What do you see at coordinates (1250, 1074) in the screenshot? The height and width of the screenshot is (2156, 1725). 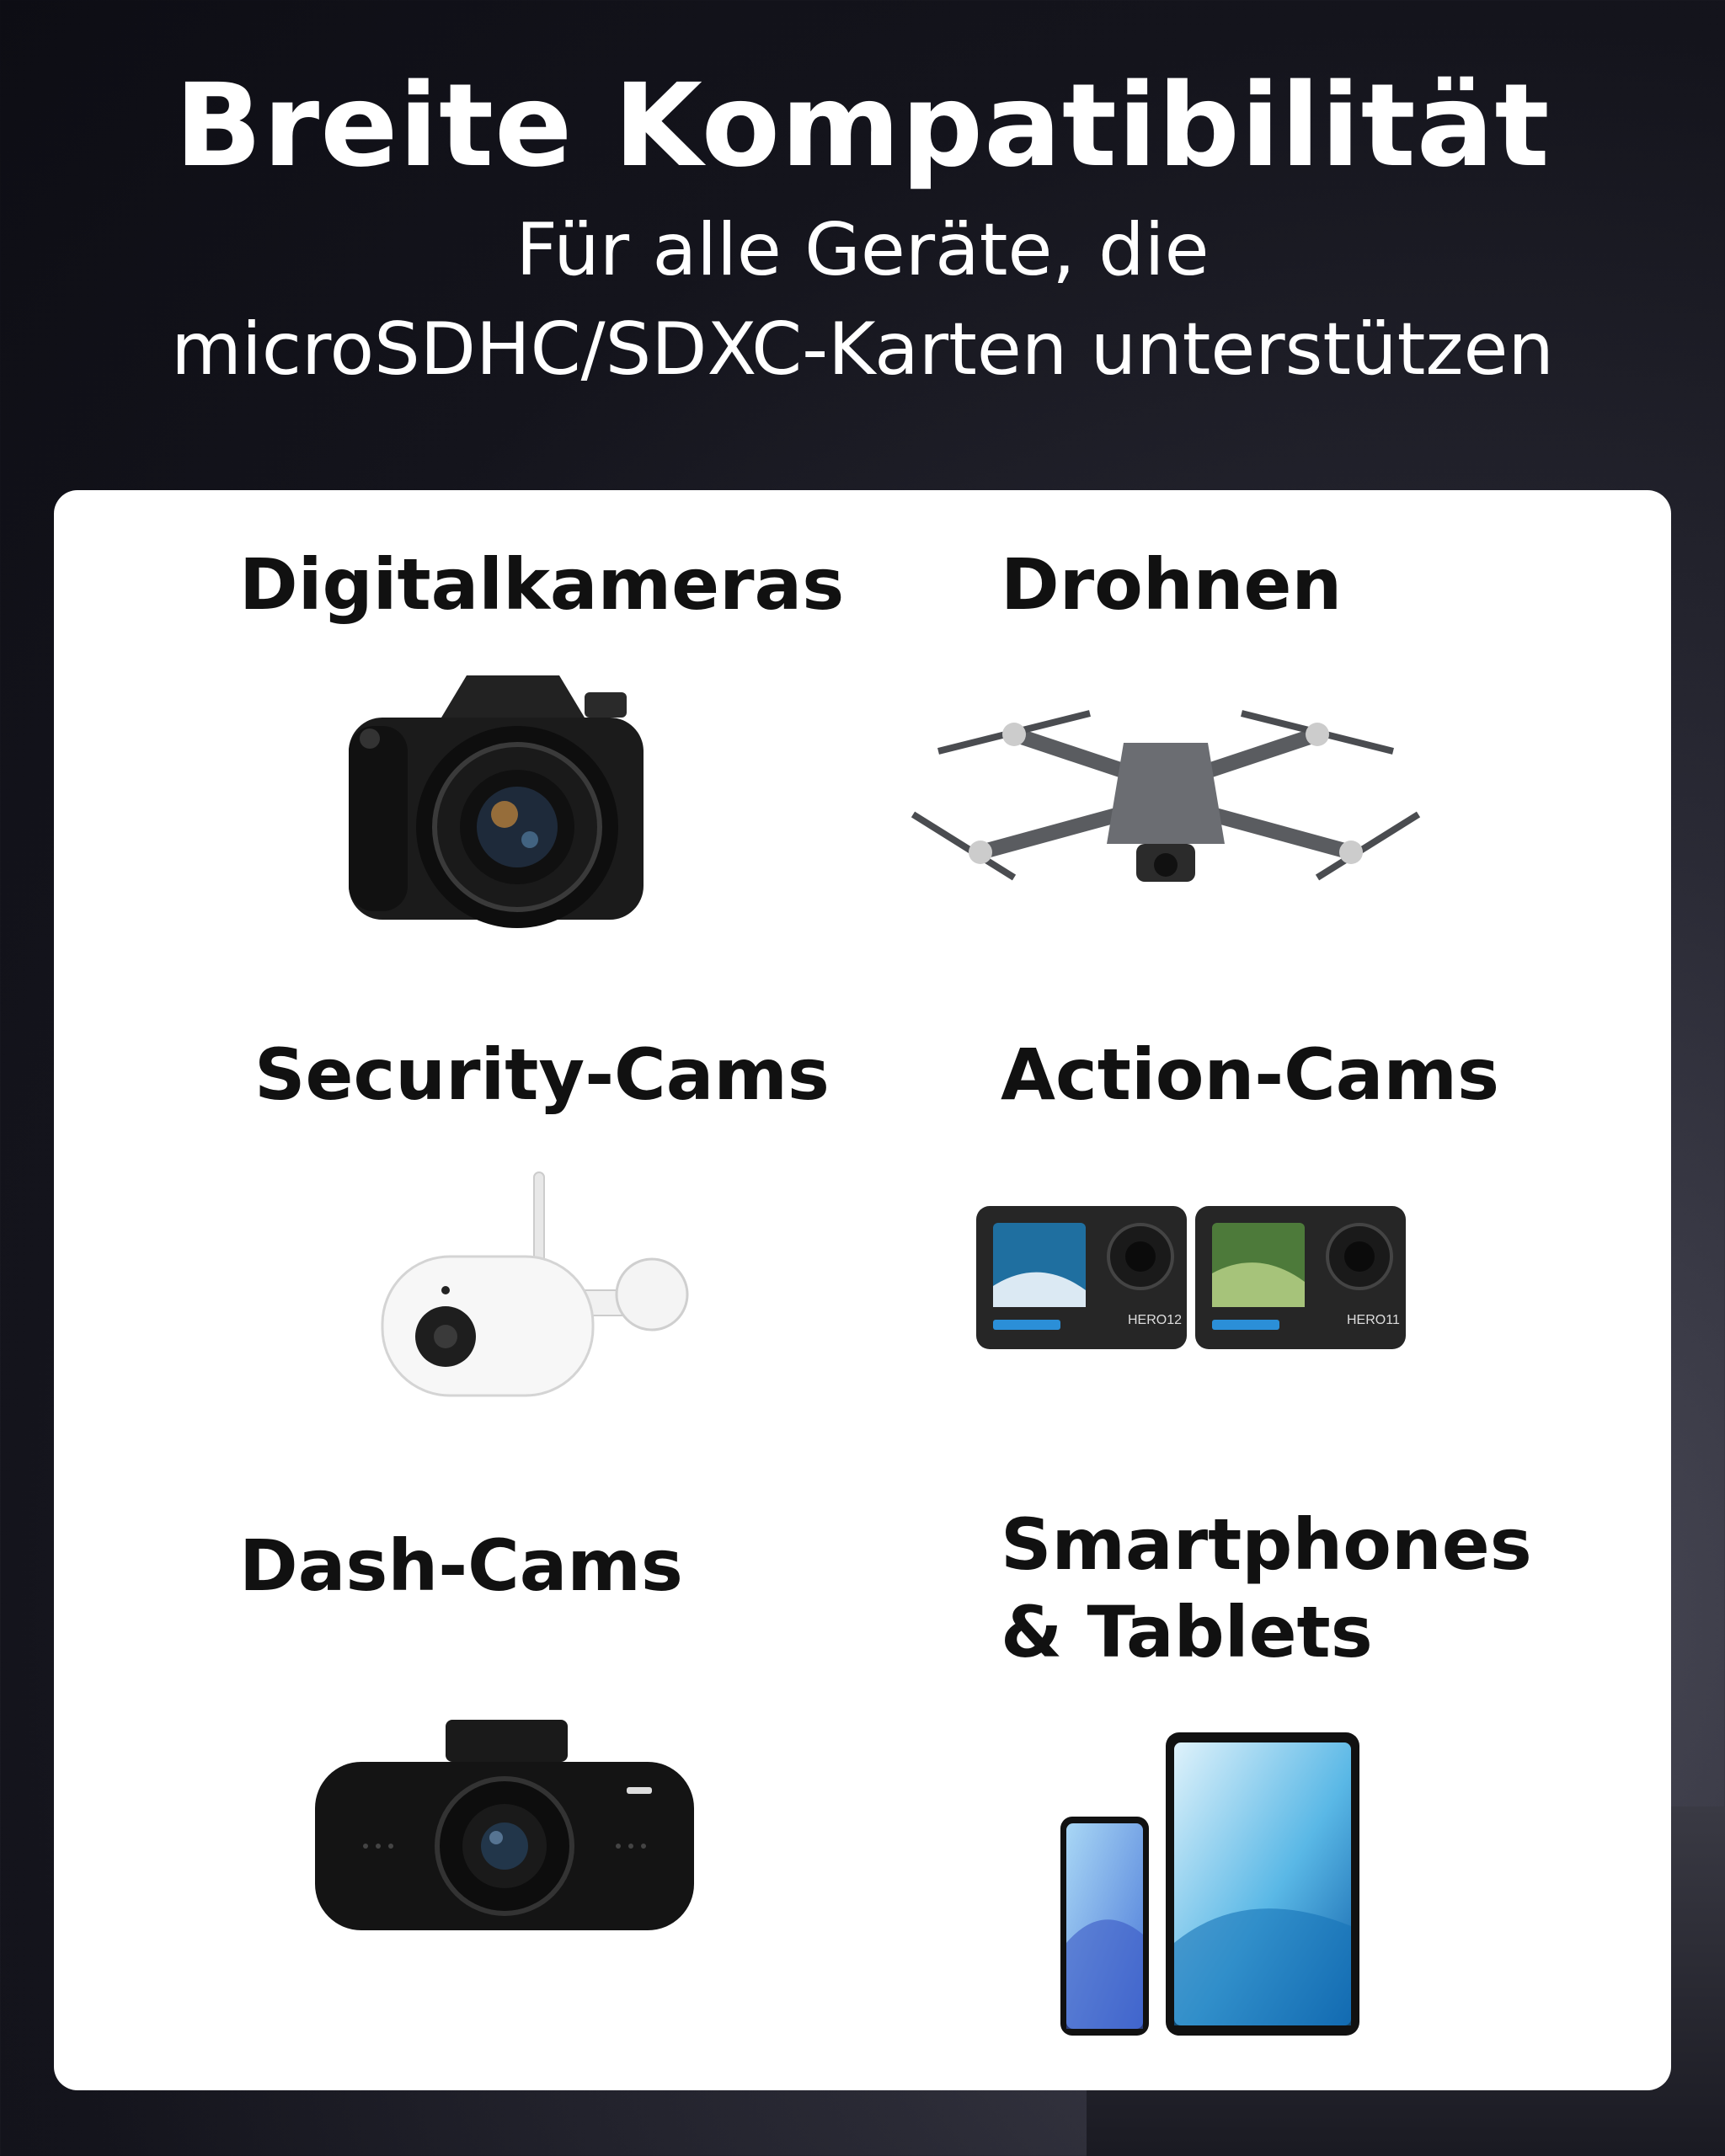 I see `device-label-action-cams: Action-Cams` at bounding box center [1250, 1074].